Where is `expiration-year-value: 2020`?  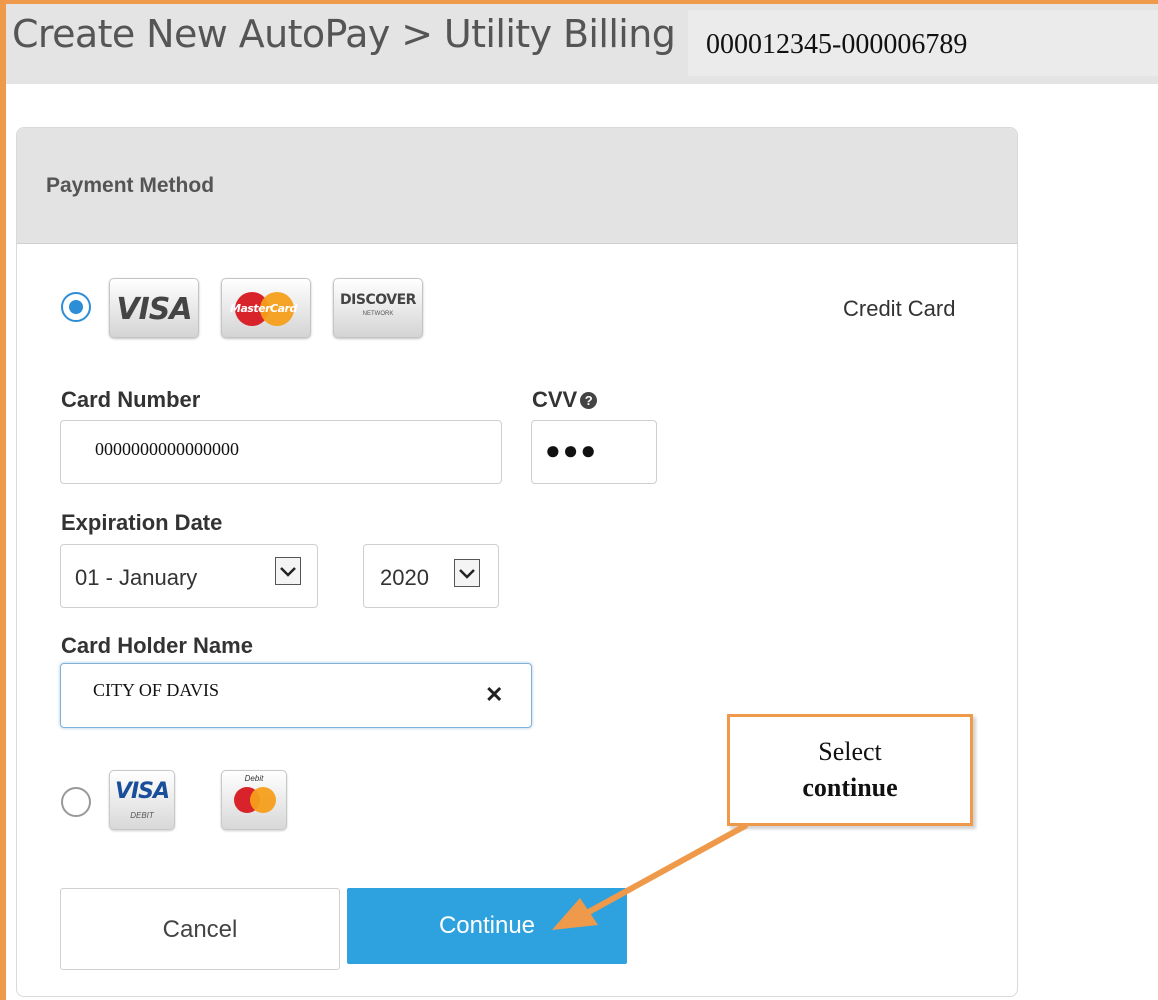
expiration-year-value: 2020 is located at coordinates (404, 577).